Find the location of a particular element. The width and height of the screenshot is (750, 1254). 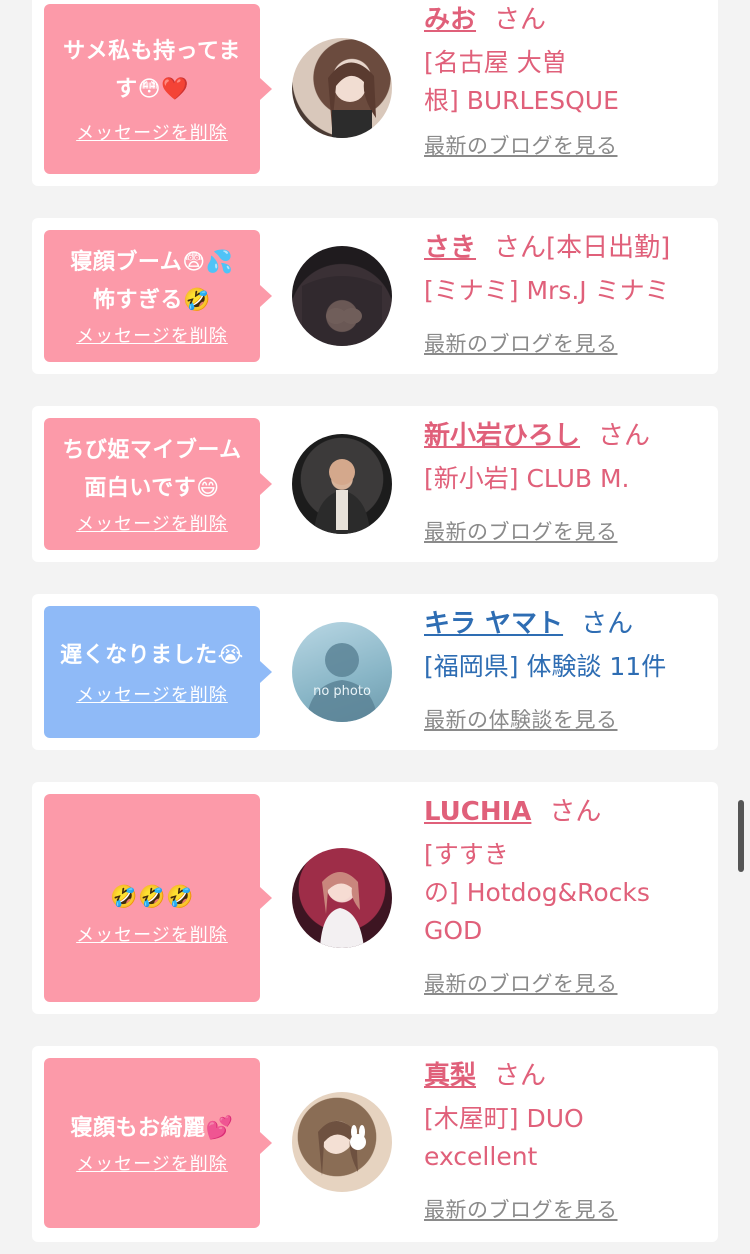

profile-info: 真梨 さん [木屋町] DUO excellent 最新のブログを見る is located at coordinates (569, 1139).